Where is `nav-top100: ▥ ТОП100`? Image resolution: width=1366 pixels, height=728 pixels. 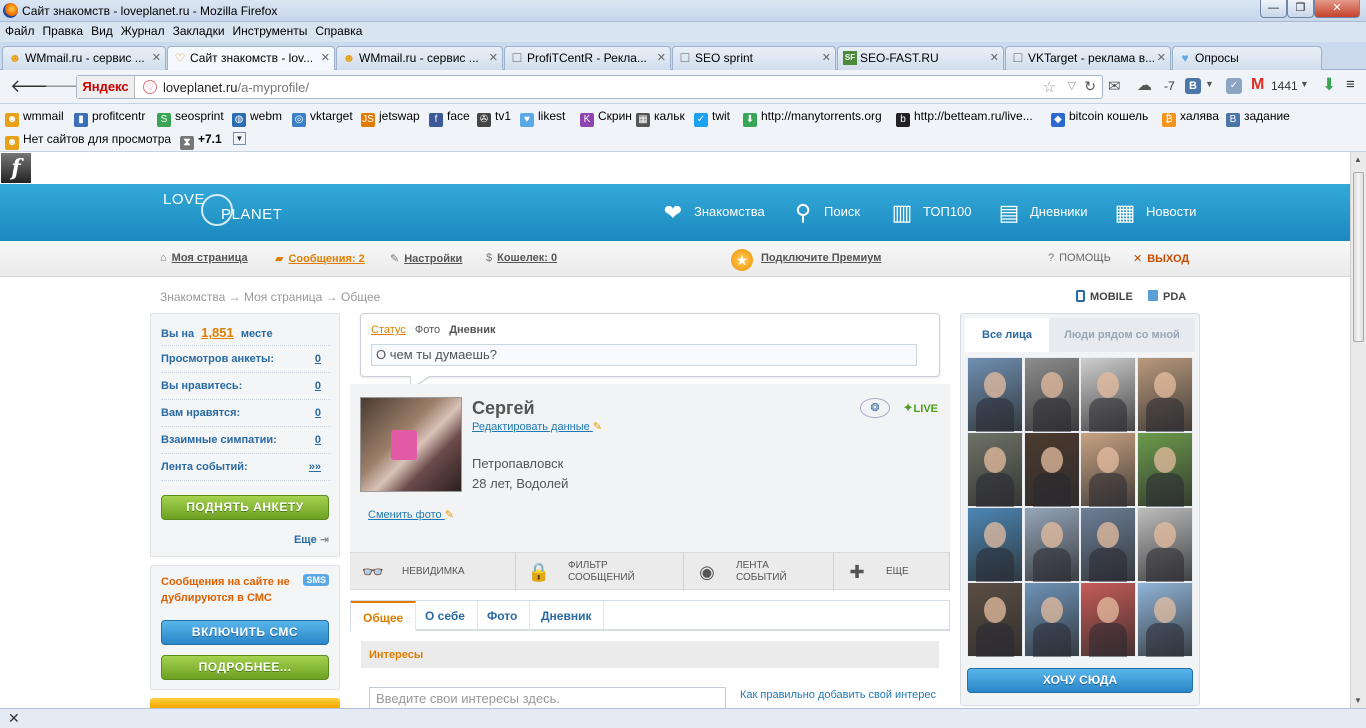
nav-top100: ▥ ТОП100 is located at coordinates (930, 212).